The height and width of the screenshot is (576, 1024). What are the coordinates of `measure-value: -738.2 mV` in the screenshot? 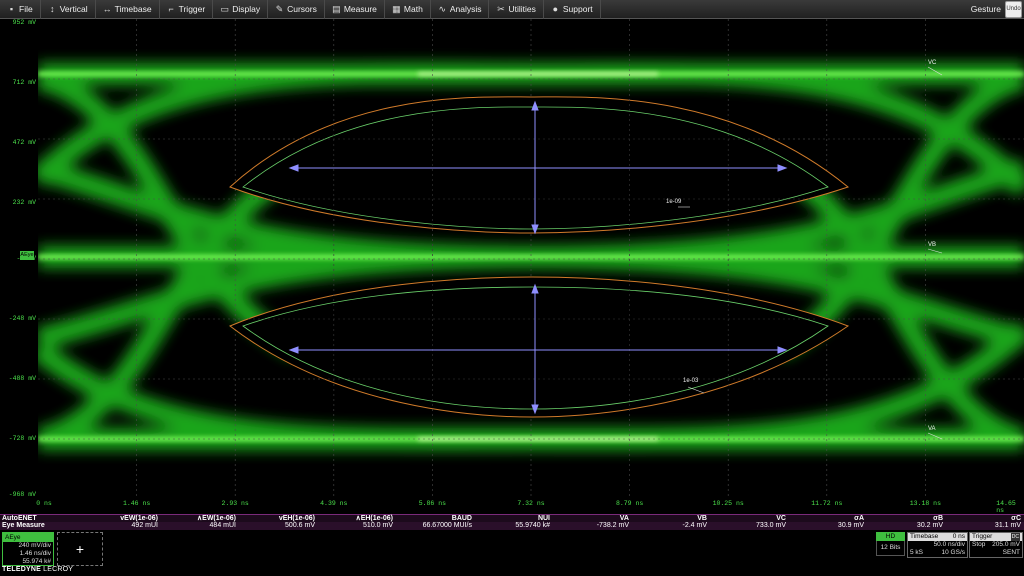 It's located at (612, 525).